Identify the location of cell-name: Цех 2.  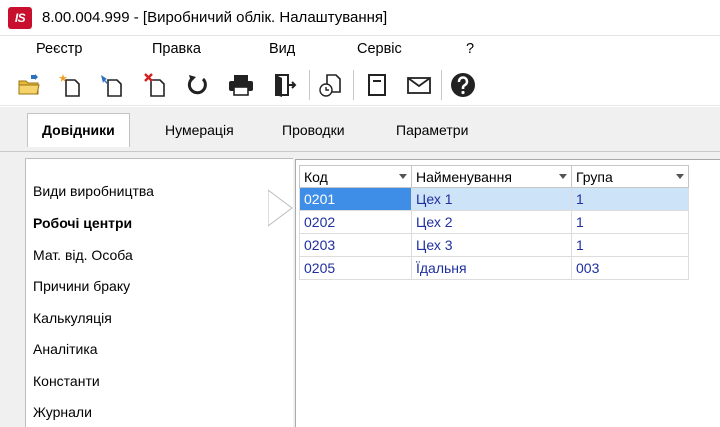
(491, 222).